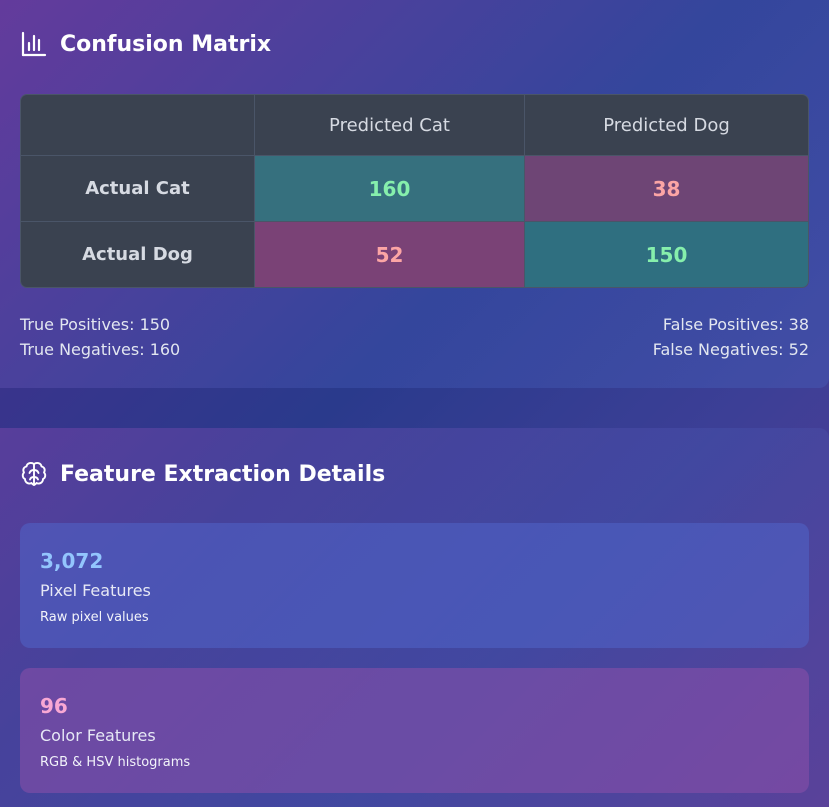  What do you see at coordinates (731, 337) in the screenshot?
I see `stats-right: False Positives: 38 False Negatives: 52` at bounding box center [731, 337].